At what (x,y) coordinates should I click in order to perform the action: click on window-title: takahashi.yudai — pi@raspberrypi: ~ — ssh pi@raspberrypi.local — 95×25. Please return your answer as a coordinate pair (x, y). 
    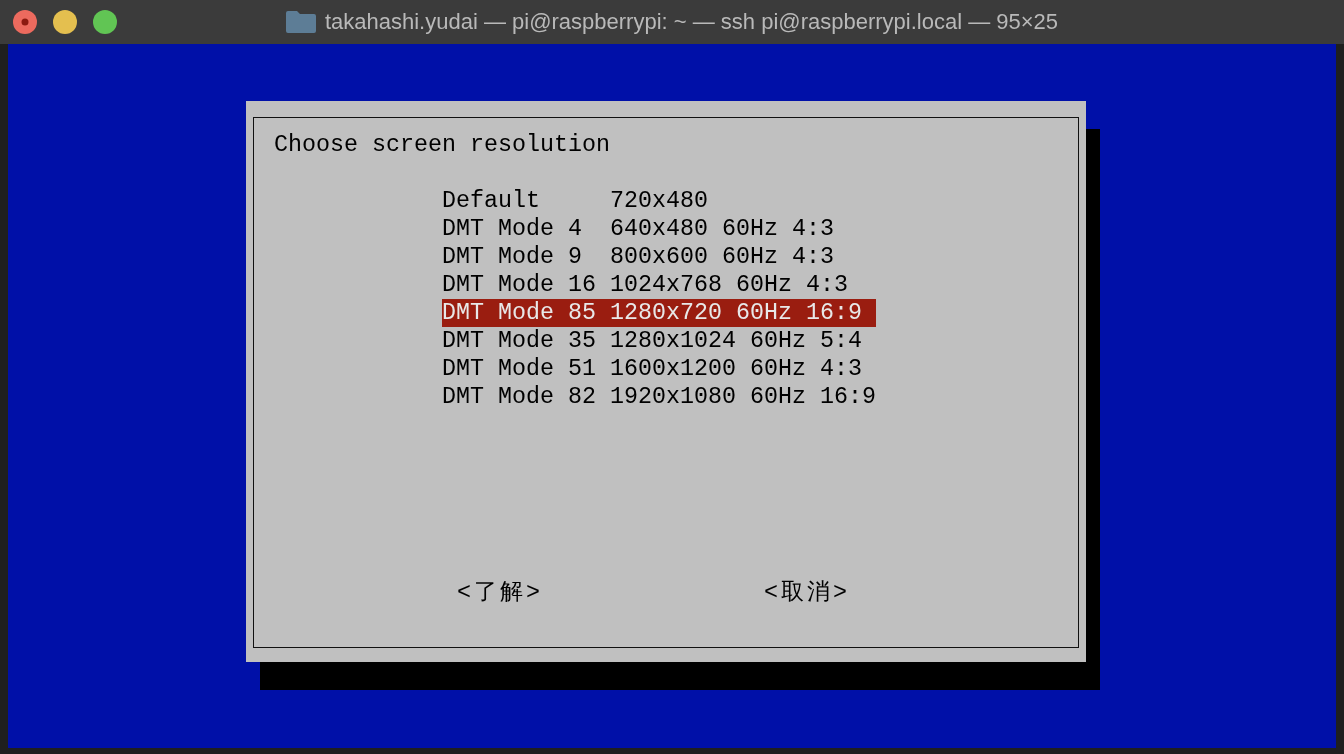
    Looking at the image, I should click on (691, 22).